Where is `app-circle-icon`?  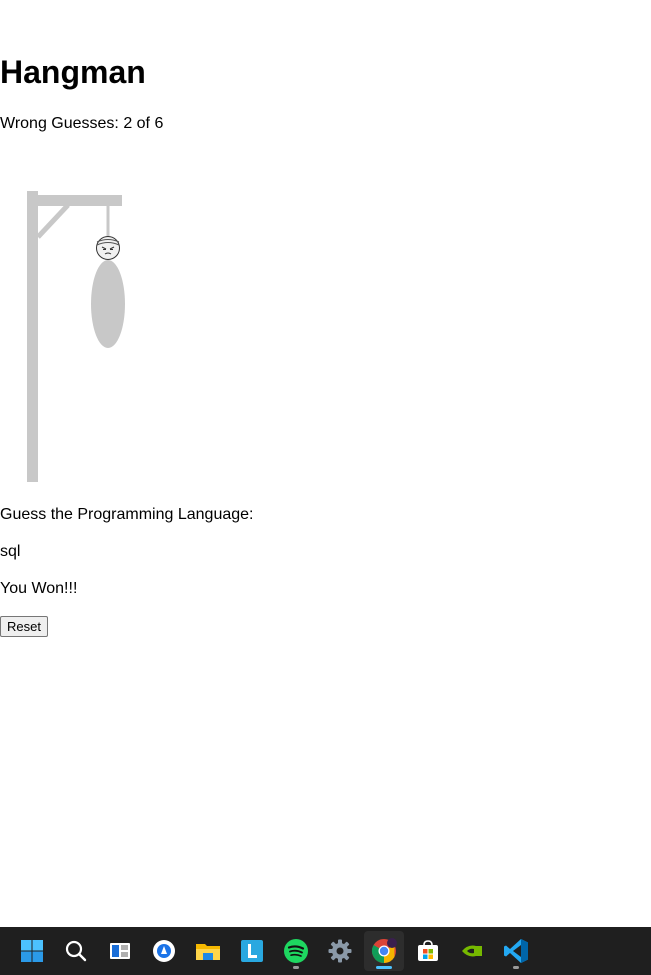 app-circle-icon is located at coordinates (164, 951).